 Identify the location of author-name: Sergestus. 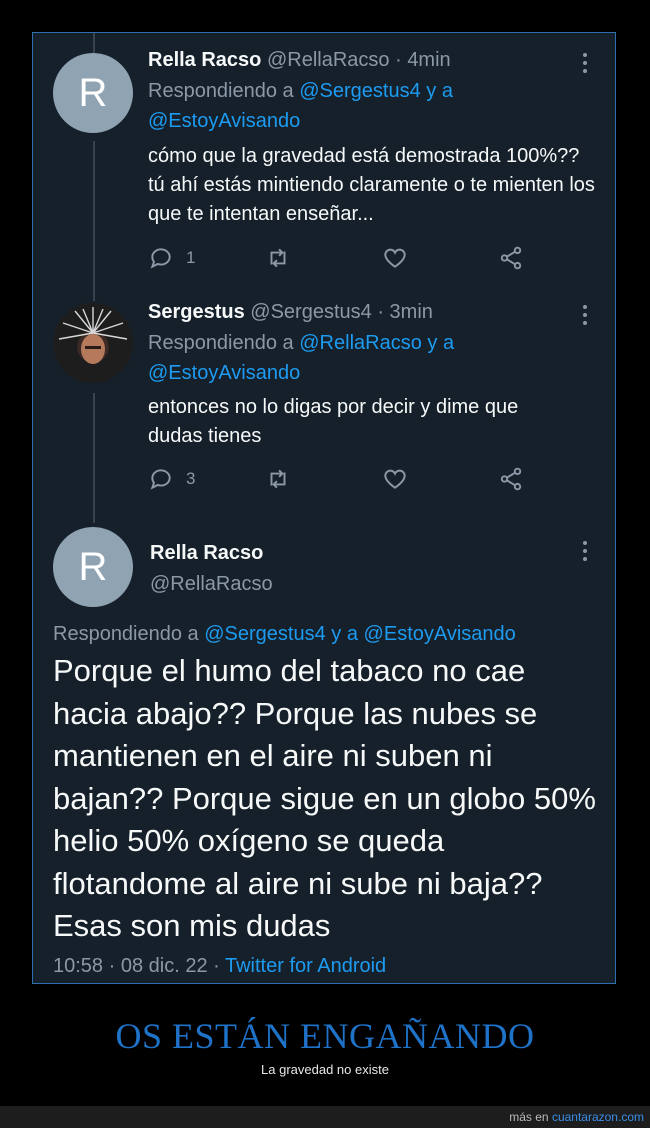
(196, 312).